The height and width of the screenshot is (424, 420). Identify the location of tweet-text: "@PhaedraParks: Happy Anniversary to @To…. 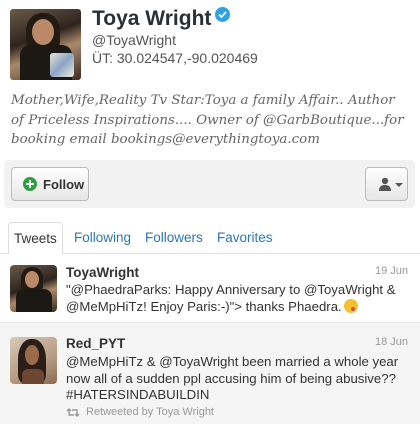
(239, 298).